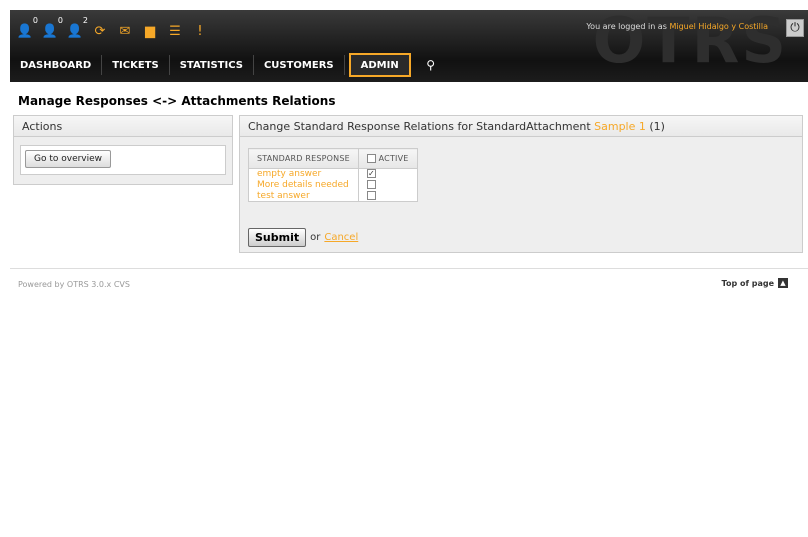 The width and height of the screenshot is (808, 537). I want to click on table-row: More details needed, so click(333, 185).